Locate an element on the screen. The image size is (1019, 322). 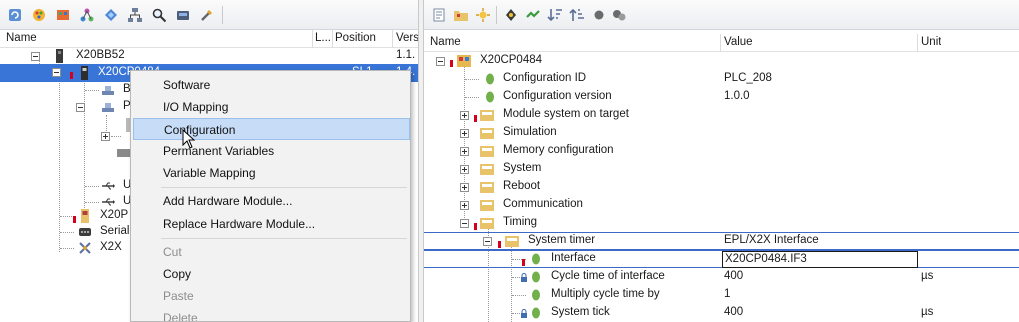
lock-icon is located at coordinates (524, 278).